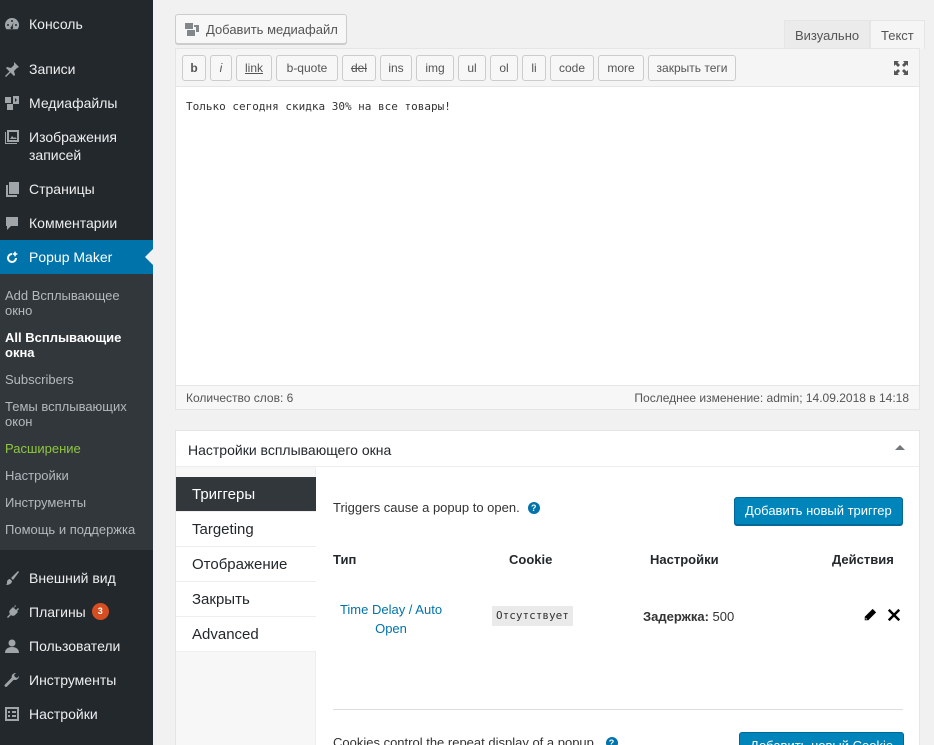  Describe the element at coordinates (684, 559) in the screenshot. I see `column-settings: Настройки` at that location.